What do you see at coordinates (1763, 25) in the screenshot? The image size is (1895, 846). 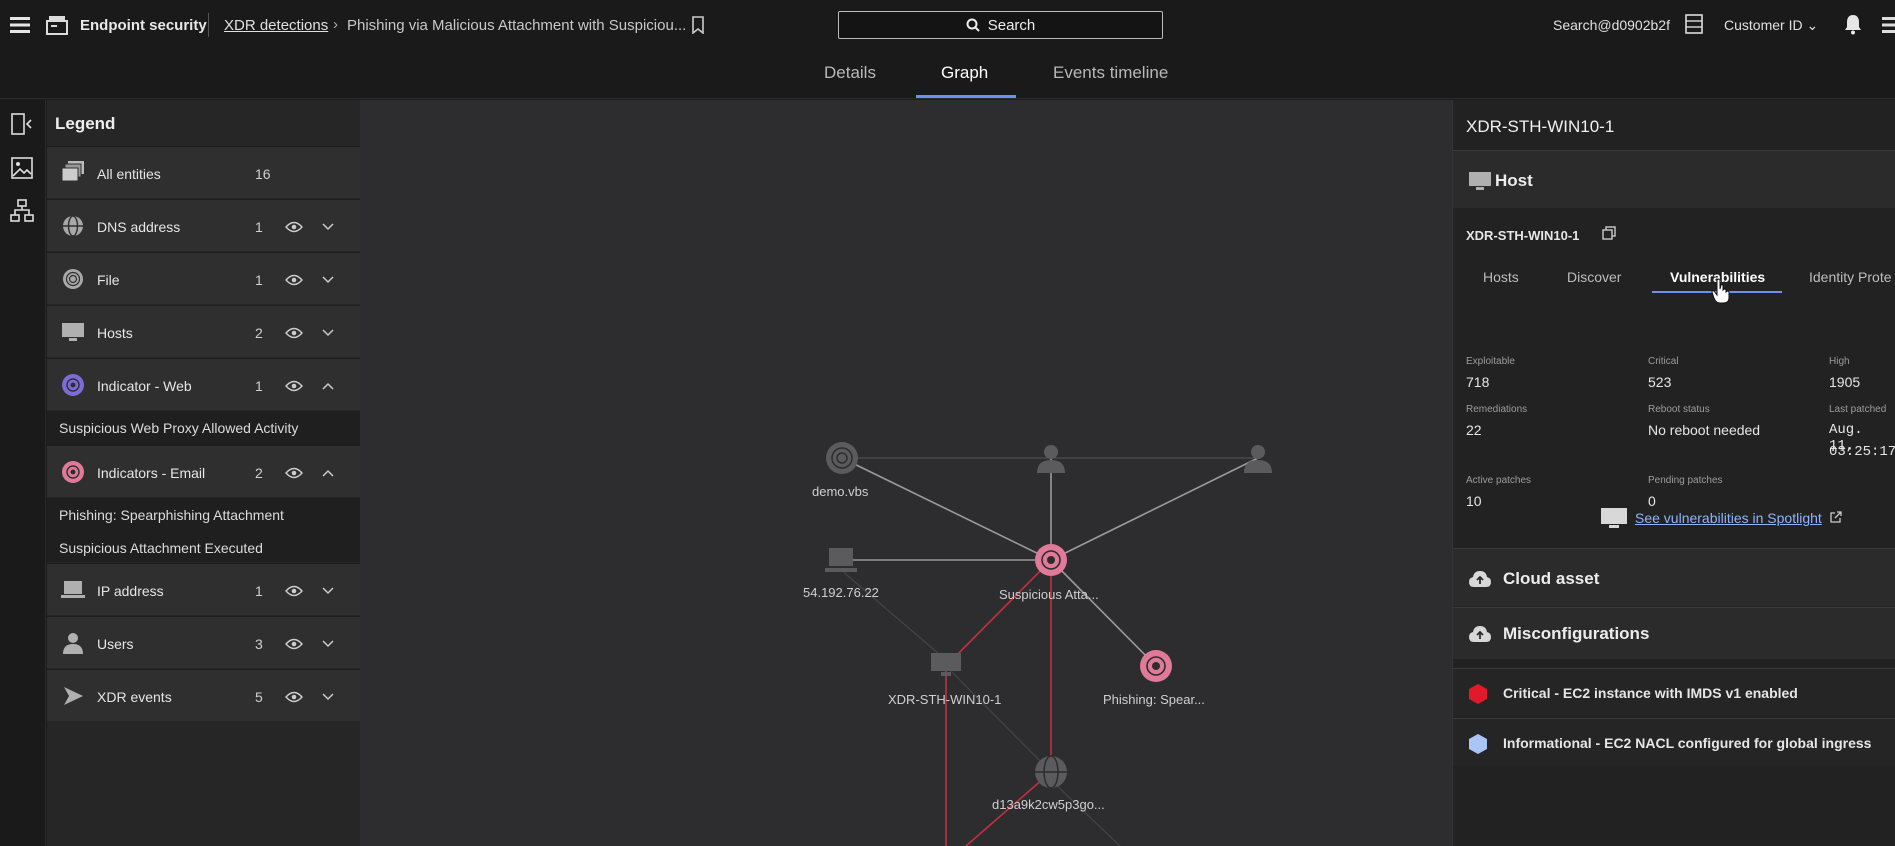 I see `customer-id-label: Customer ID` at bounding box center [1763, 25].